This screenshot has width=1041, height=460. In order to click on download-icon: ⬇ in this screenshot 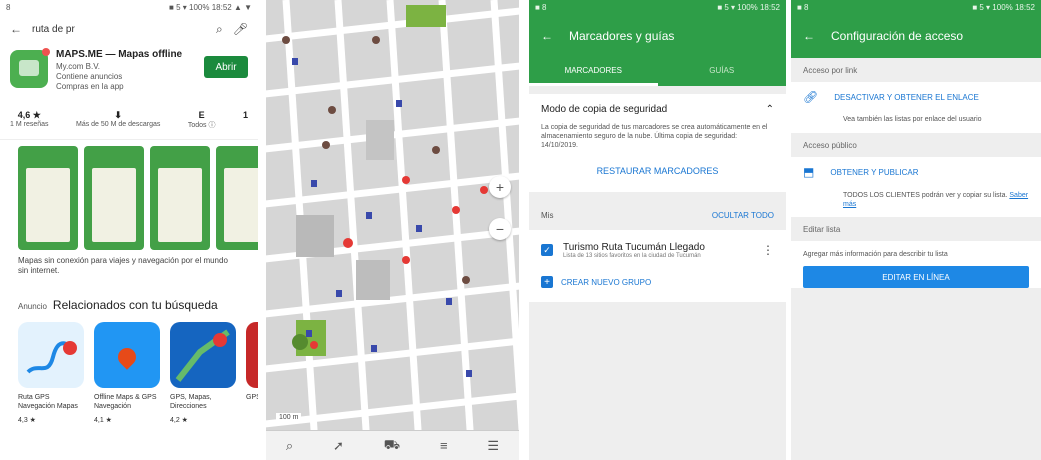, I will do `click(118, 115)`.